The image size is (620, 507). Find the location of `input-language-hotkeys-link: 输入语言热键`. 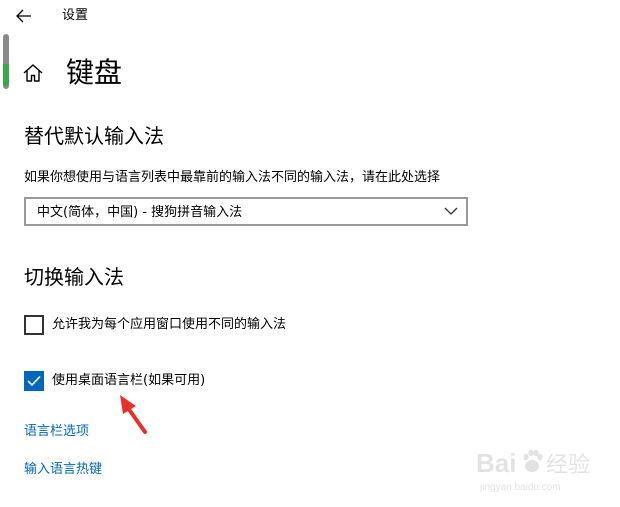

input-language-hotkeys-link: 输入语言热键 is located at coordinates (63, 470).